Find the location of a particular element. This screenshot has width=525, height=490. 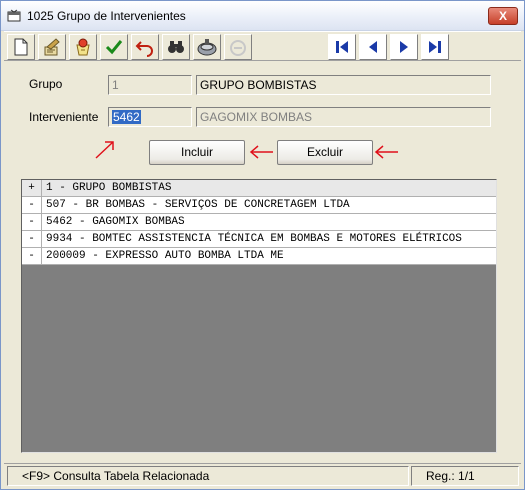

app-icon is located at coordinates (14, 15).